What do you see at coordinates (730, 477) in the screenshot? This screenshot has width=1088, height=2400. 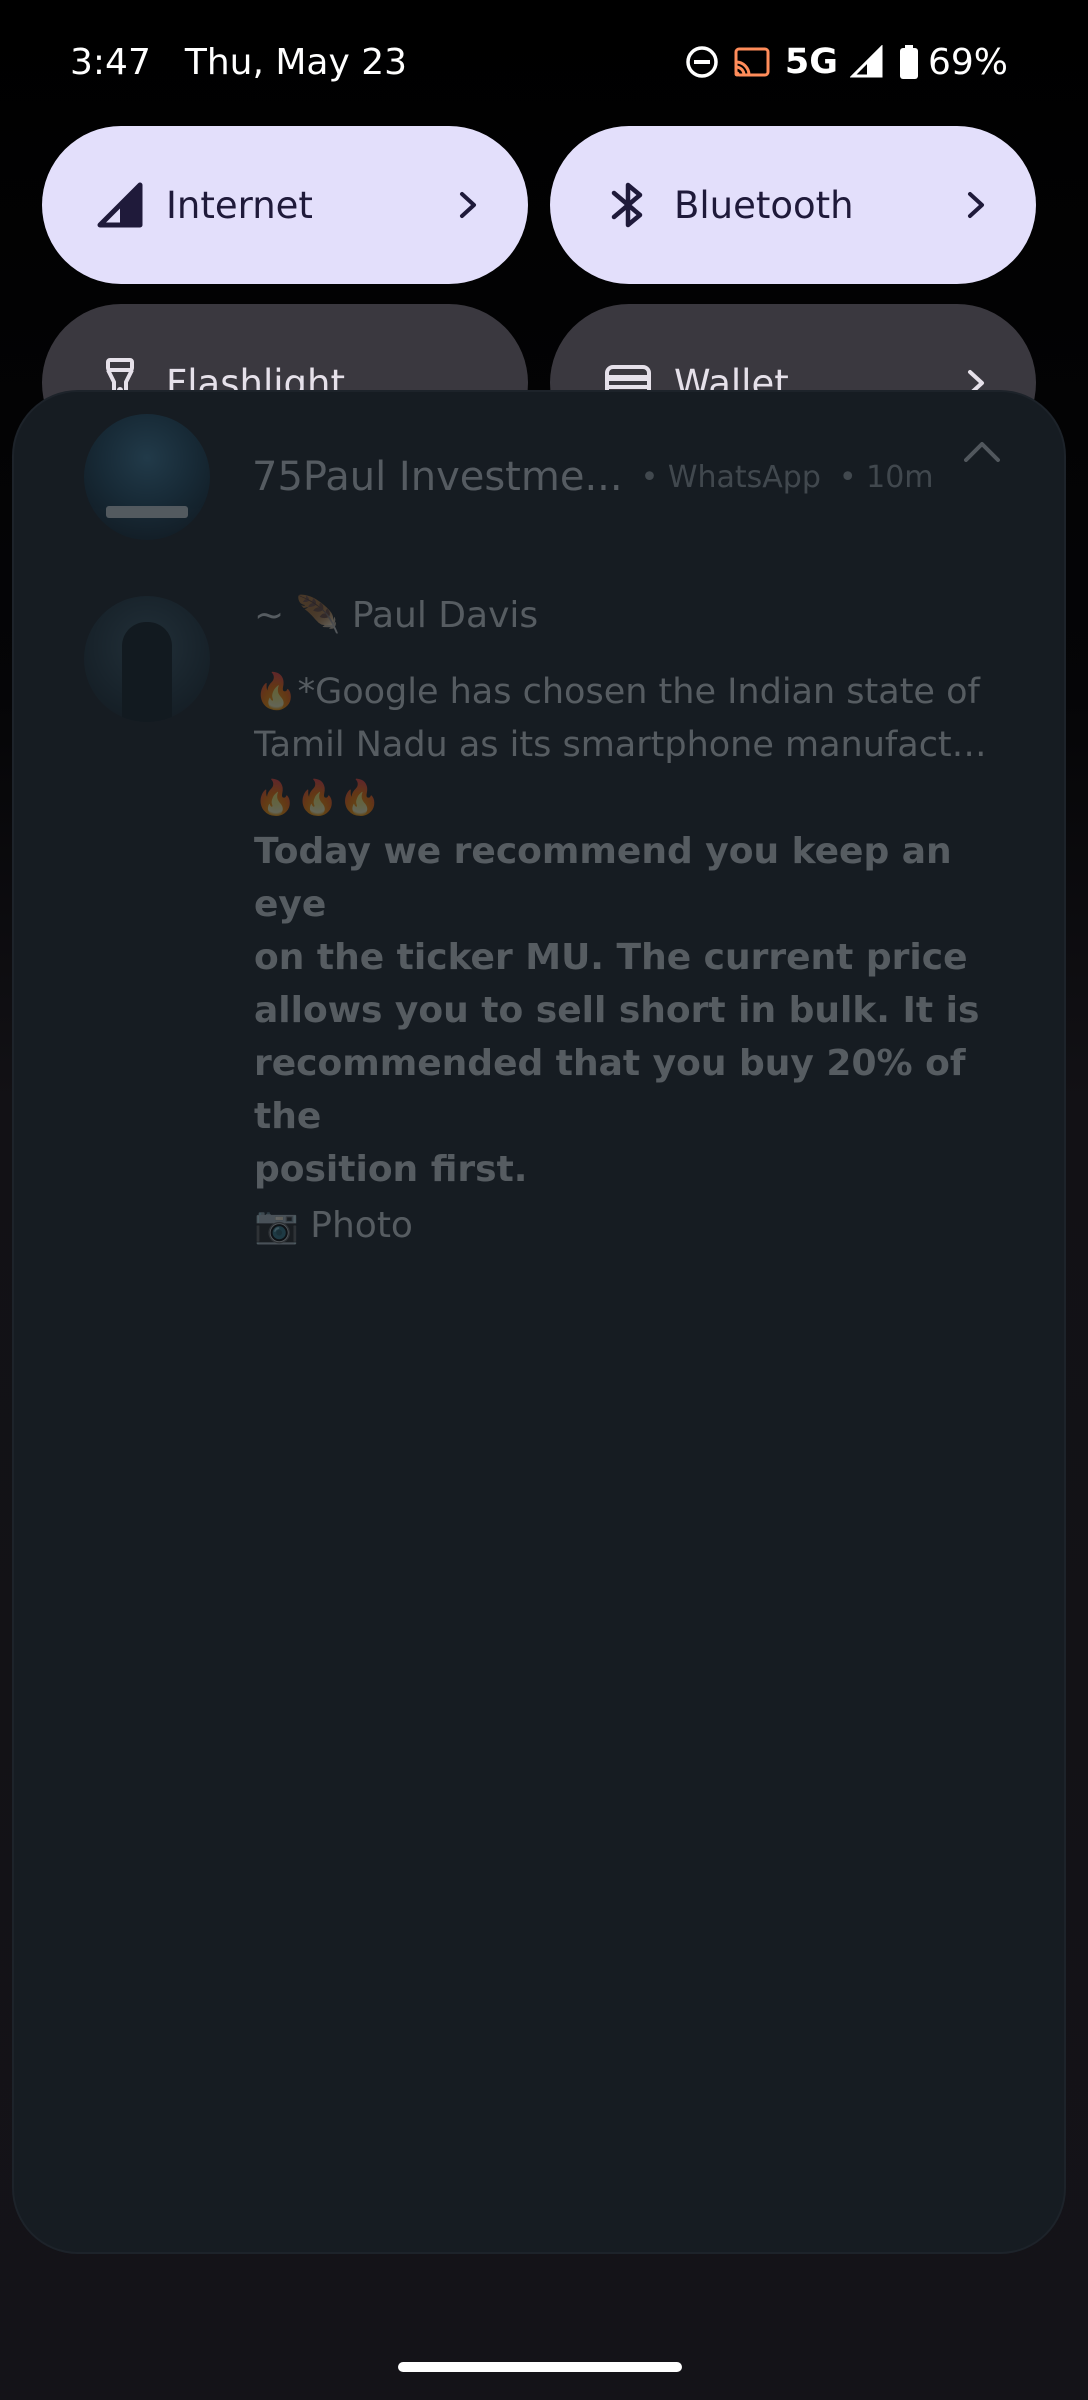 I see `notification-app-name: • WhatsApp` at bounding box center [730, 477].